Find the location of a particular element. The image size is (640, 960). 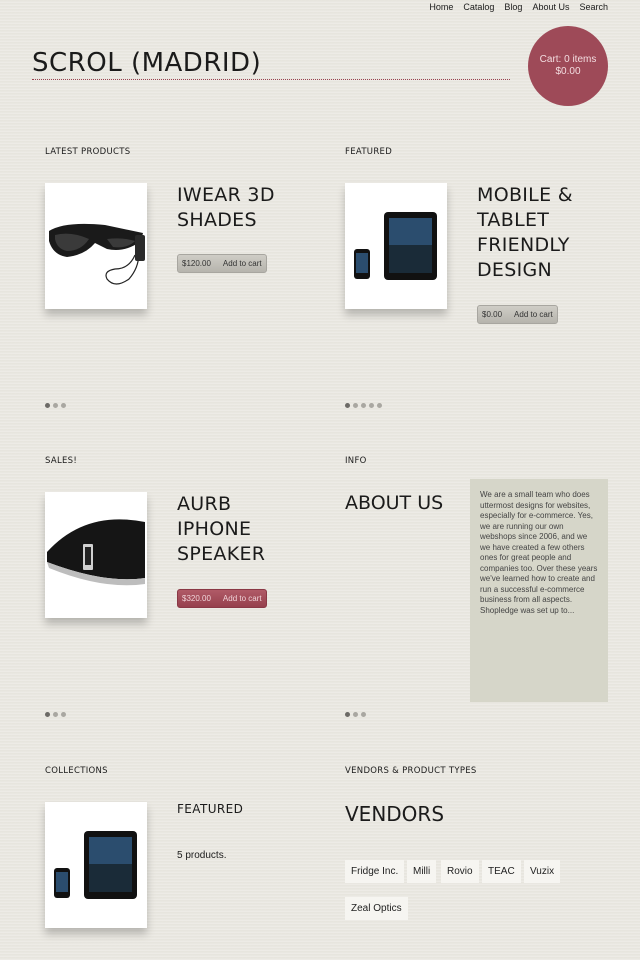

latest-product-title: IWEAR 3D SHADES is located at coordinates (226, 208).